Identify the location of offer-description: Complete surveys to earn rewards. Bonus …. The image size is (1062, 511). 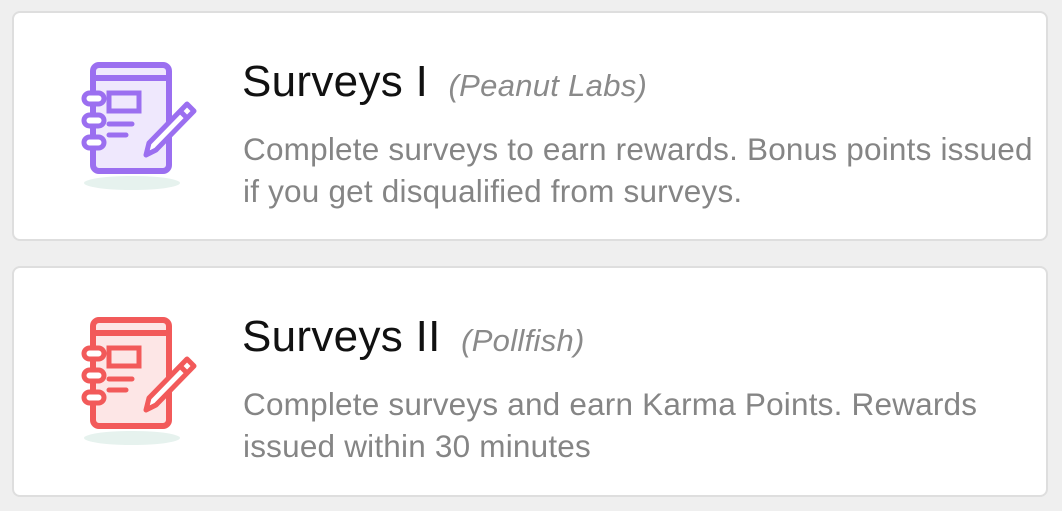
(638, 170).